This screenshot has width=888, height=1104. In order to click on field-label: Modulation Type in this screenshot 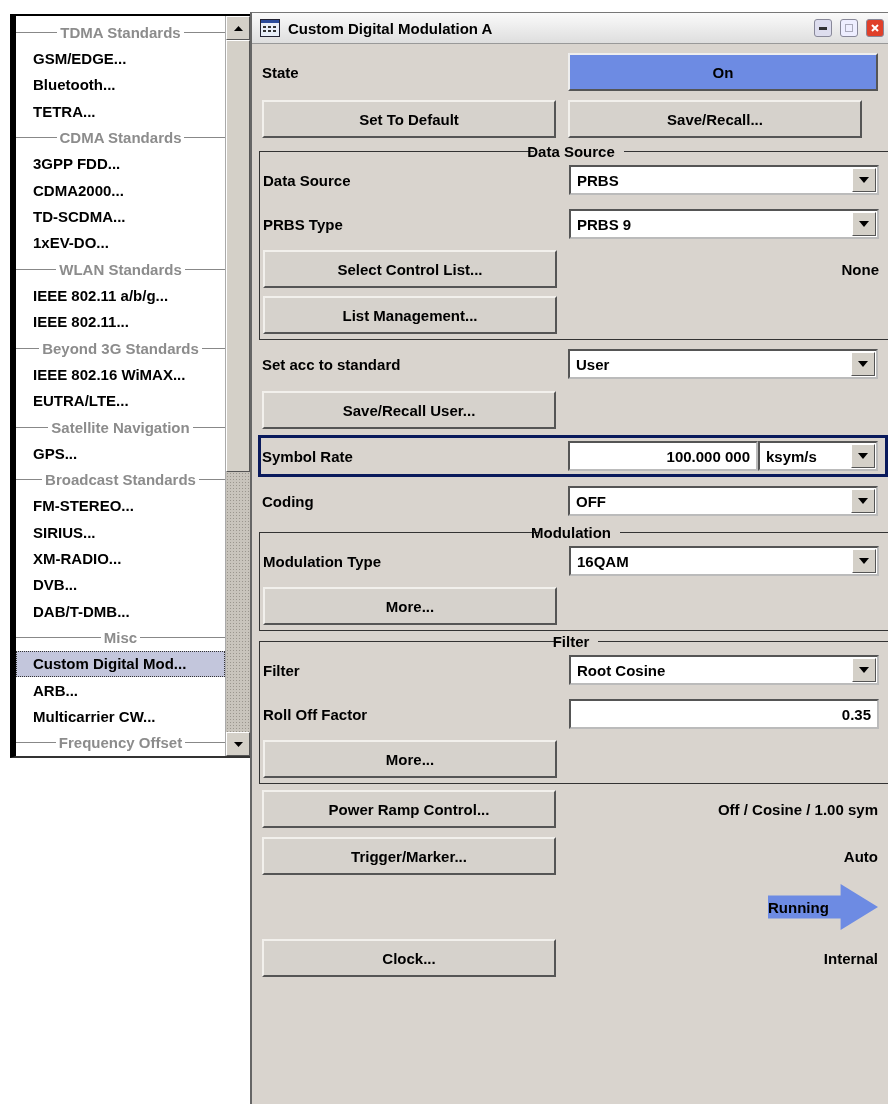, I will do `click(323, 561)`.